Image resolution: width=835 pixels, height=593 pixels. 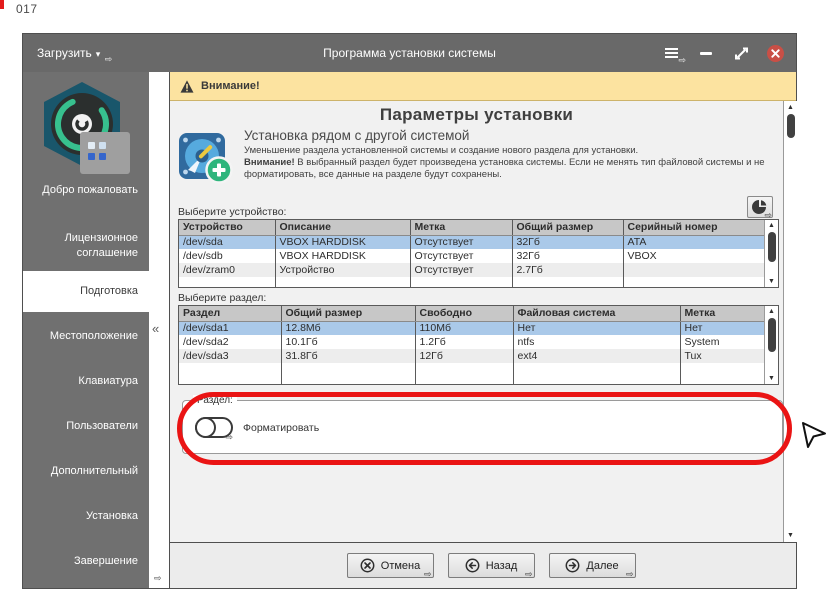 I want to click on cell: Устройство, so click(x=343, y=270).